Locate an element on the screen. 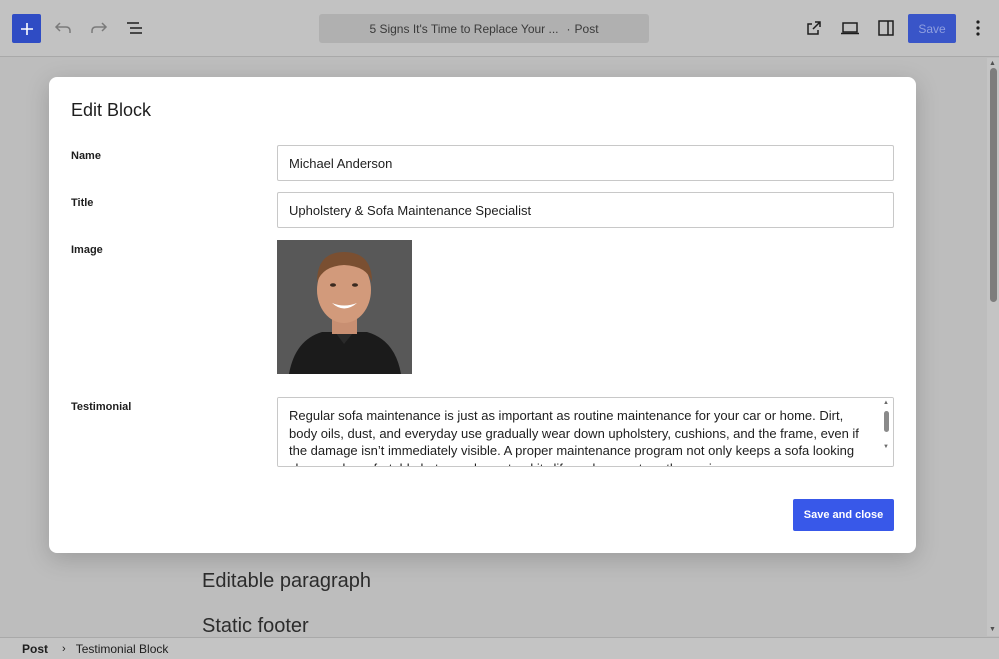 The height and width of the screenshot is (659, 999). more-options-icon is located at coordinates (978, 28).